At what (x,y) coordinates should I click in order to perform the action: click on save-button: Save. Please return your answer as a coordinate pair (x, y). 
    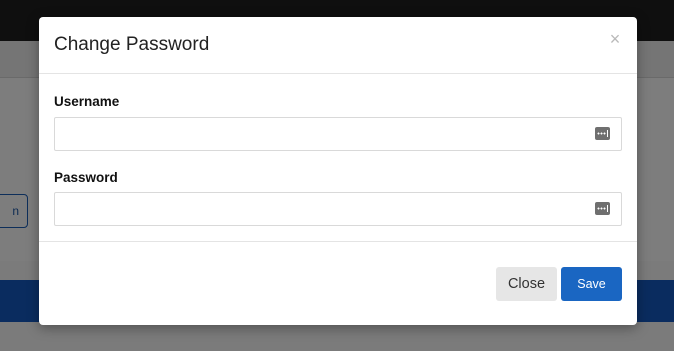
    Looking at the image, I should click on (591, 284).